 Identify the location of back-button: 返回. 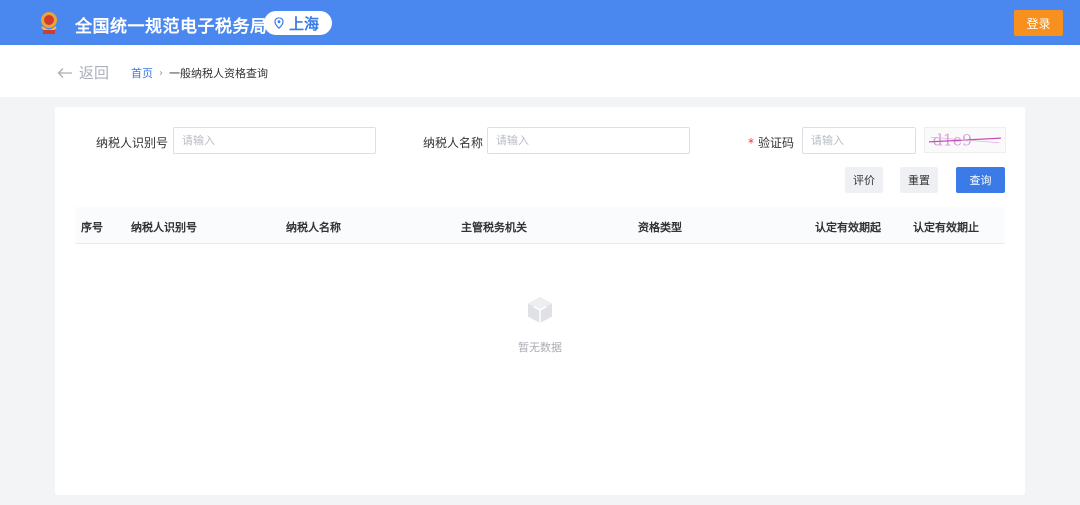
(83, 72).